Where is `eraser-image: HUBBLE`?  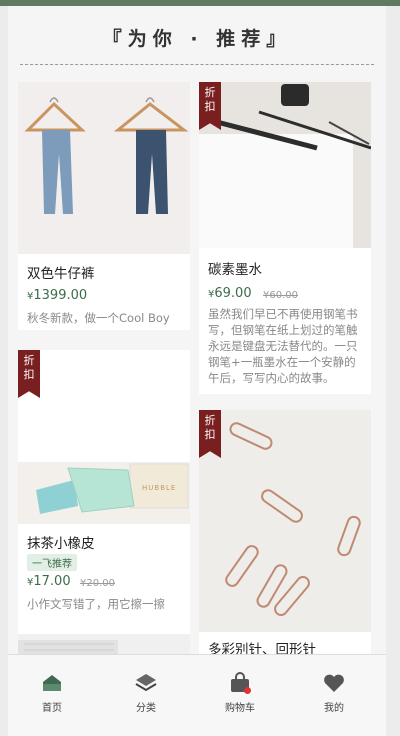
eraser-image: HUBBLE is located at coordinates (104, 493).